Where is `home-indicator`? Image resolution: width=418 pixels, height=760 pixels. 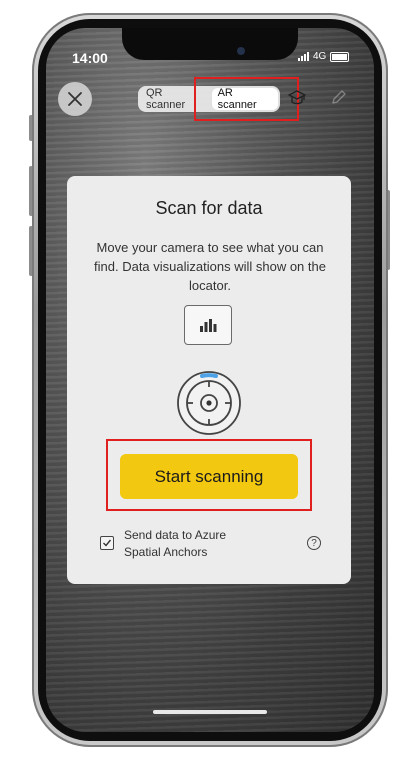
home-indicator is located at coordinates (210, 712).